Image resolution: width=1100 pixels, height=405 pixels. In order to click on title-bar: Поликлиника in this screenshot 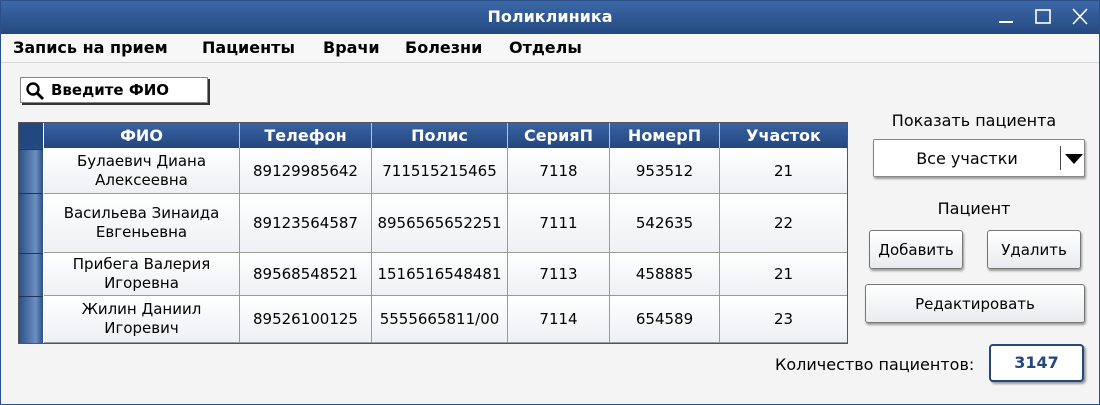, I will do `click(550, 17)`.